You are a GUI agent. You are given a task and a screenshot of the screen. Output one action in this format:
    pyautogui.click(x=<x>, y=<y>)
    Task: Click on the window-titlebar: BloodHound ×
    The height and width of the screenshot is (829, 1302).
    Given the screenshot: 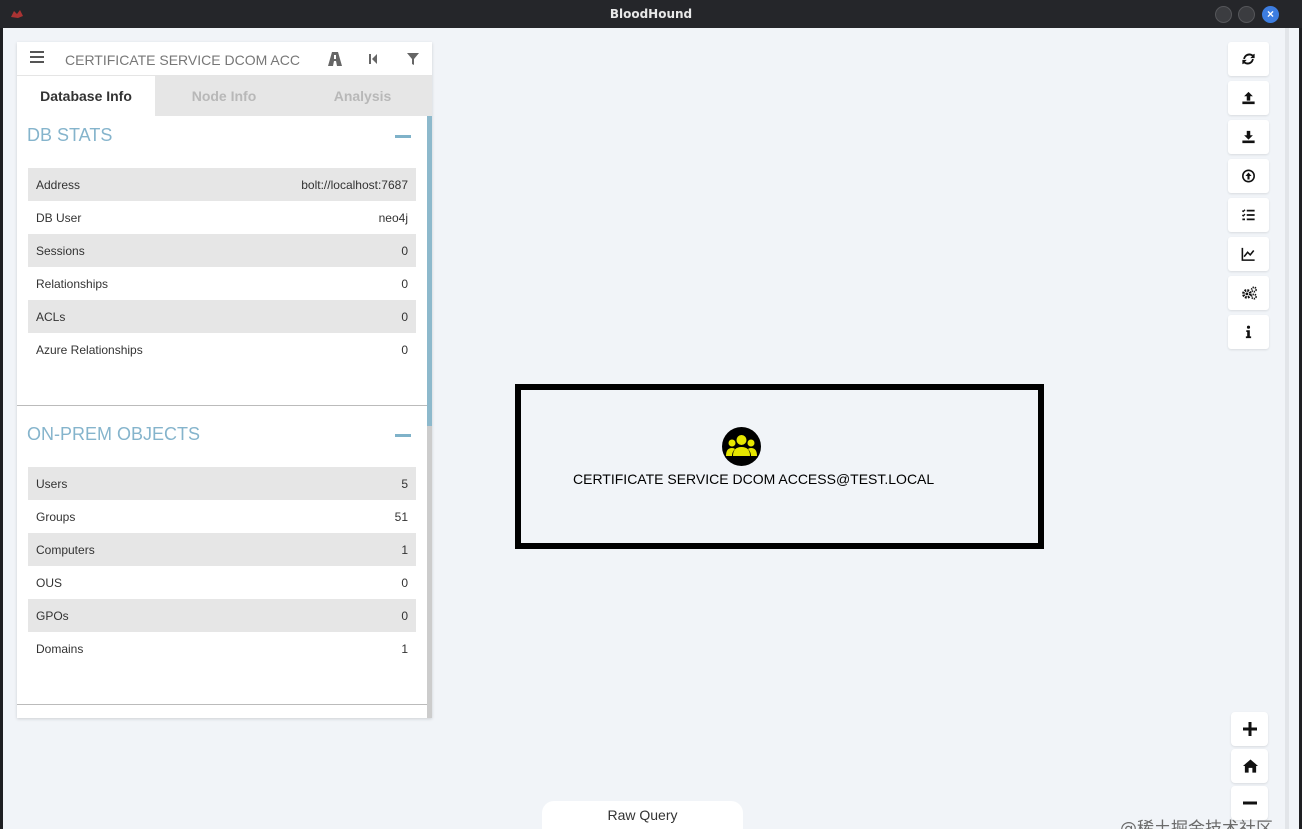 What is the action you would take?
    pyautogui.click(x=651, y=14)
    